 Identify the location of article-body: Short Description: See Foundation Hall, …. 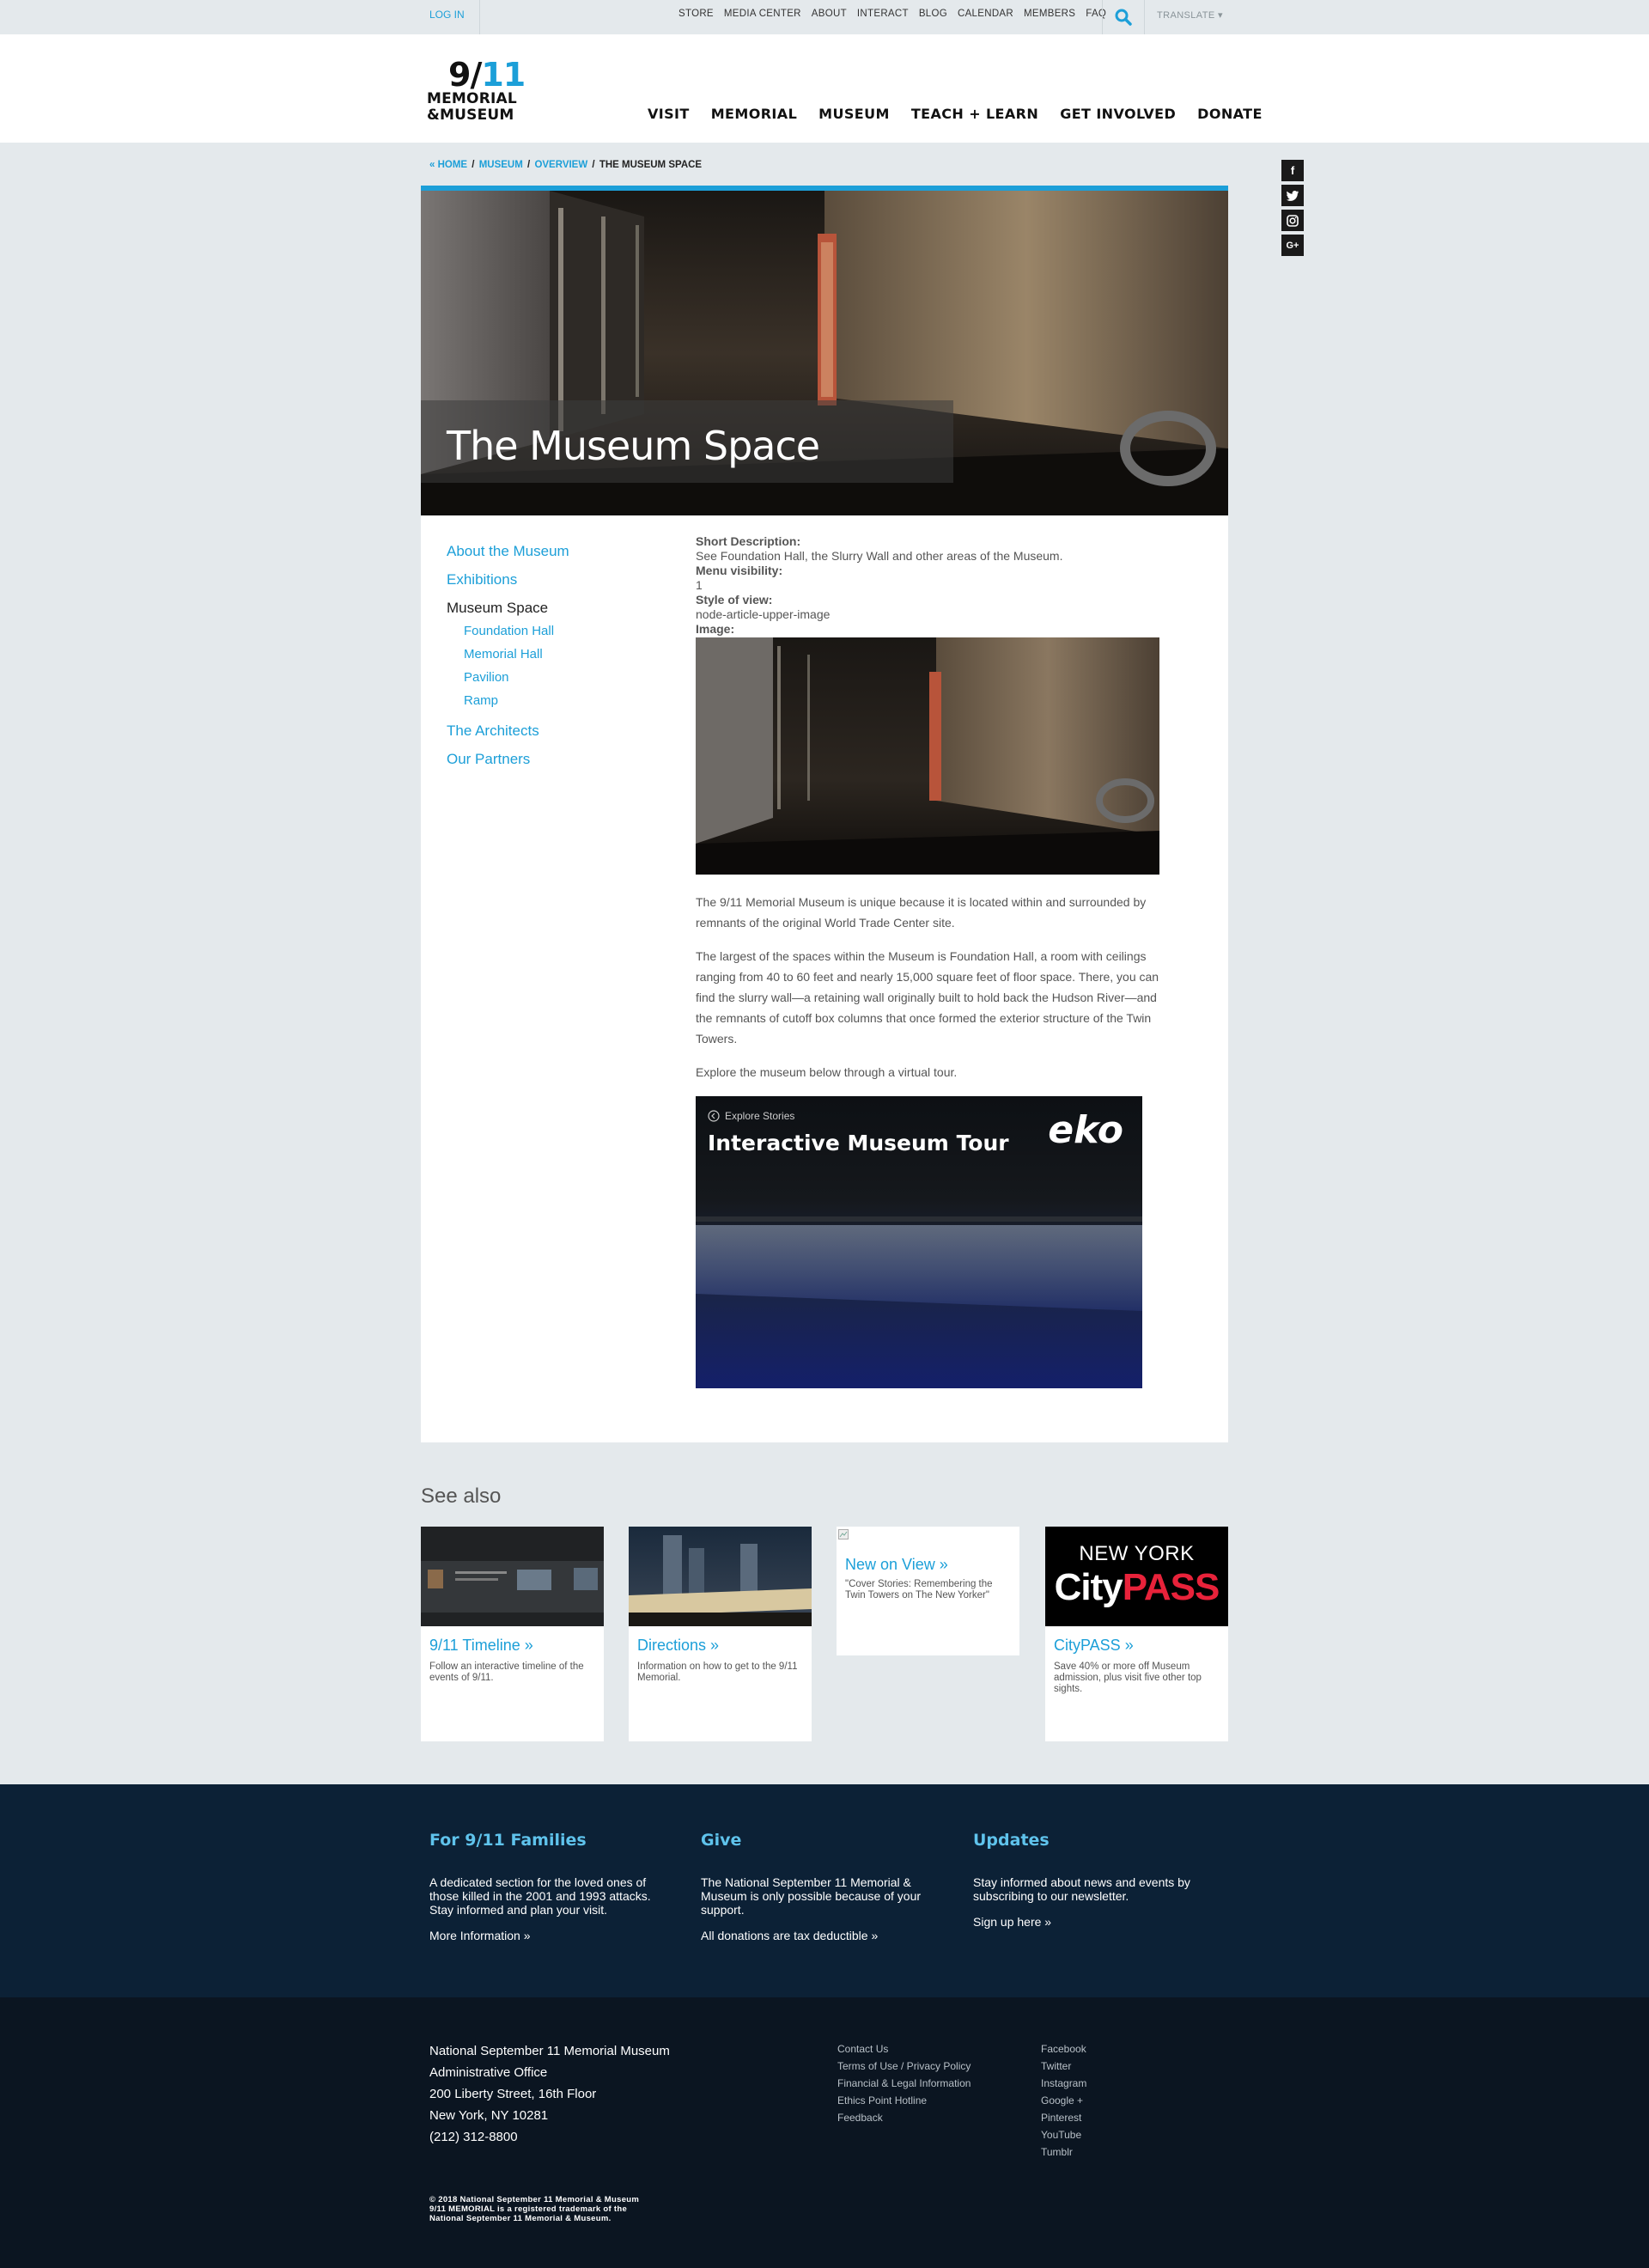
(936, 961).